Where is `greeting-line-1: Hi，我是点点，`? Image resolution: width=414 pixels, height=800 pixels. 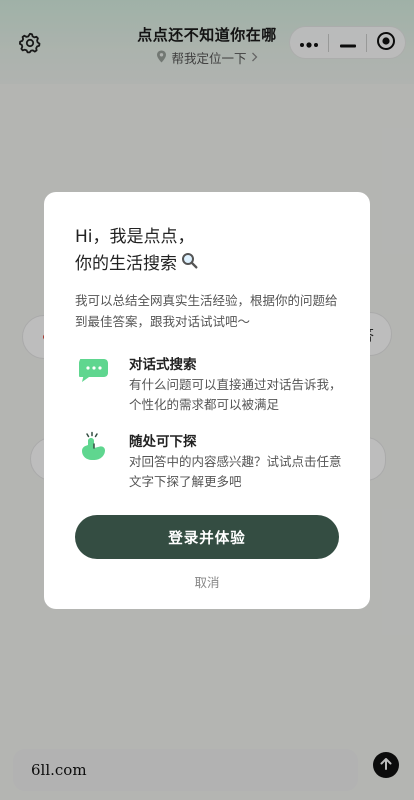 greeting-line-1: Hi，我是点点， is located at coordinates (135, 237).